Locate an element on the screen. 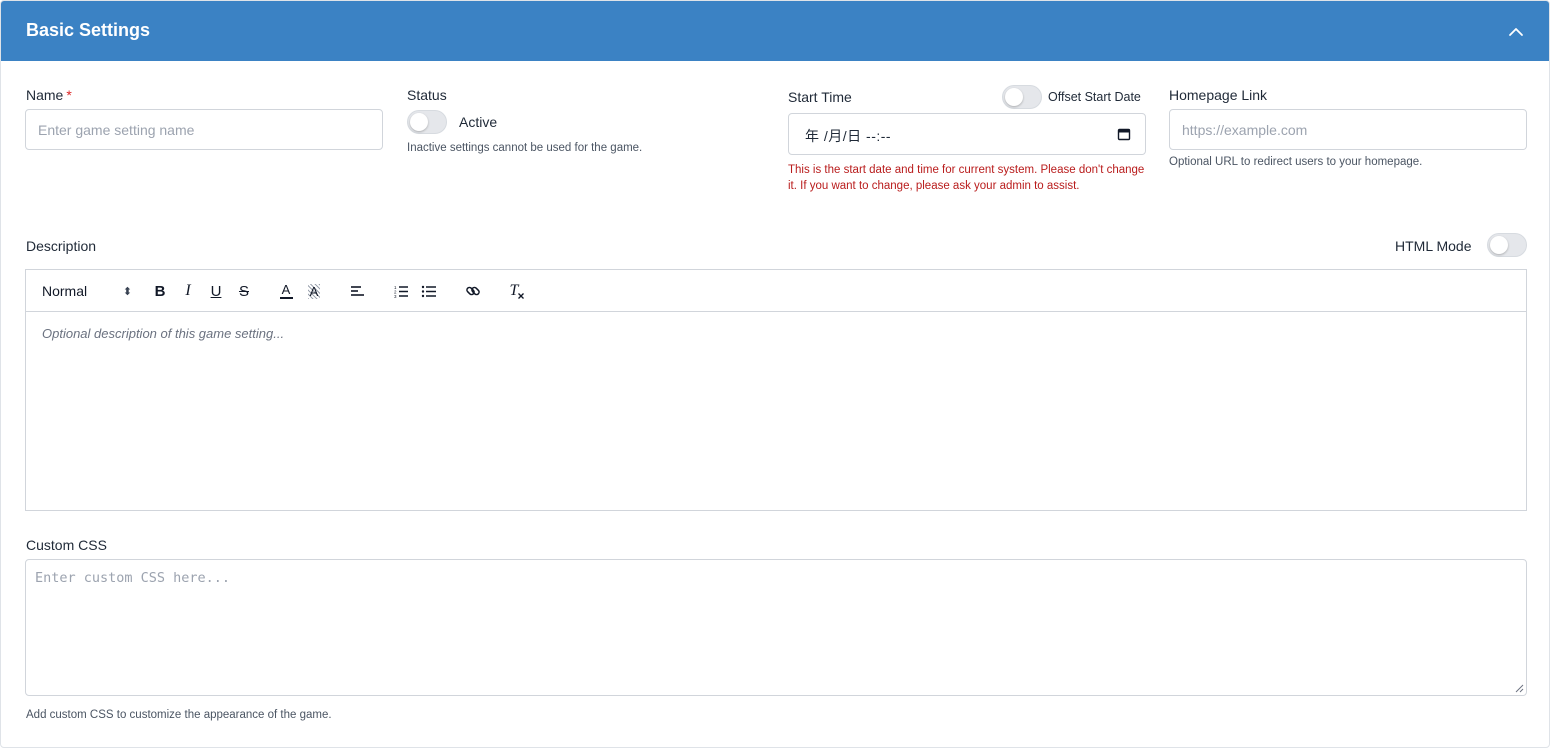 The image size is (1550, 748). link-button is located at coordinates (473, 291).